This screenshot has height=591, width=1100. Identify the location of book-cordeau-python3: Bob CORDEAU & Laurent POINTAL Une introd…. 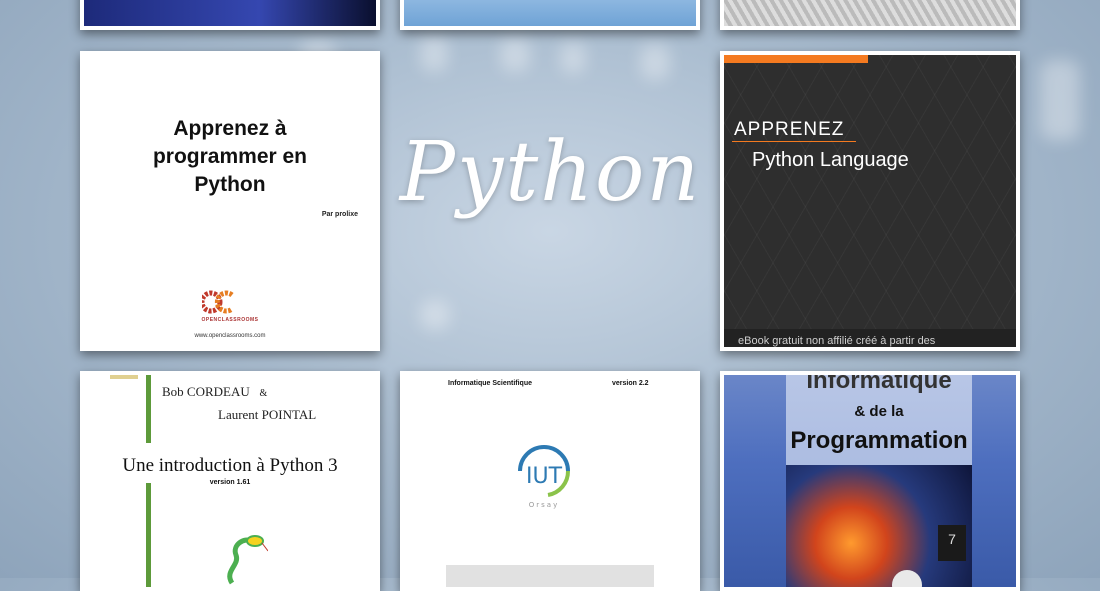
(230, 481).